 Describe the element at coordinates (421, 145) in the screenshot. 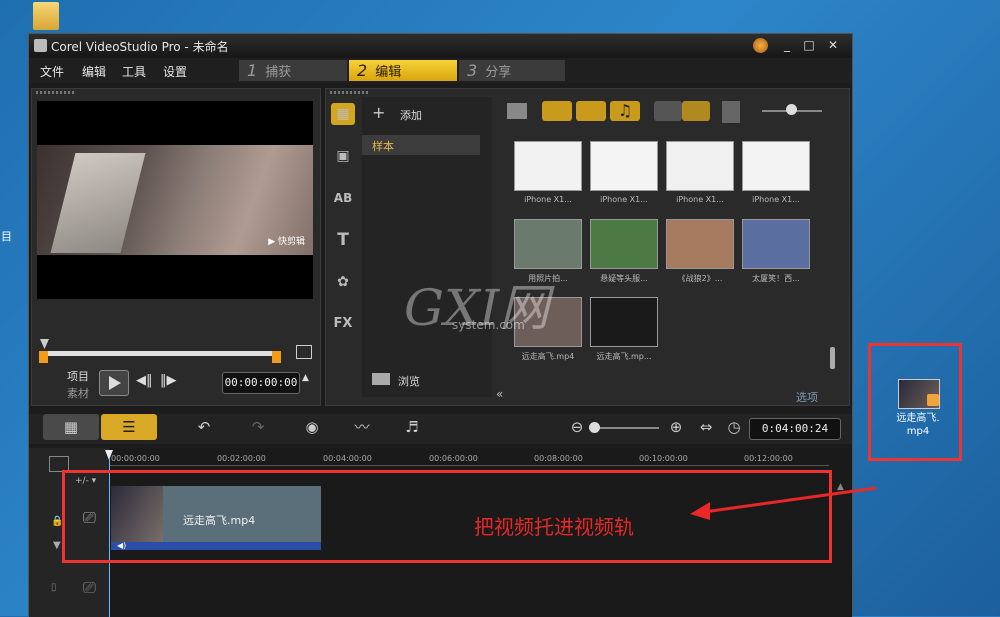

I see `folder-item-sample: 样本` at that location.